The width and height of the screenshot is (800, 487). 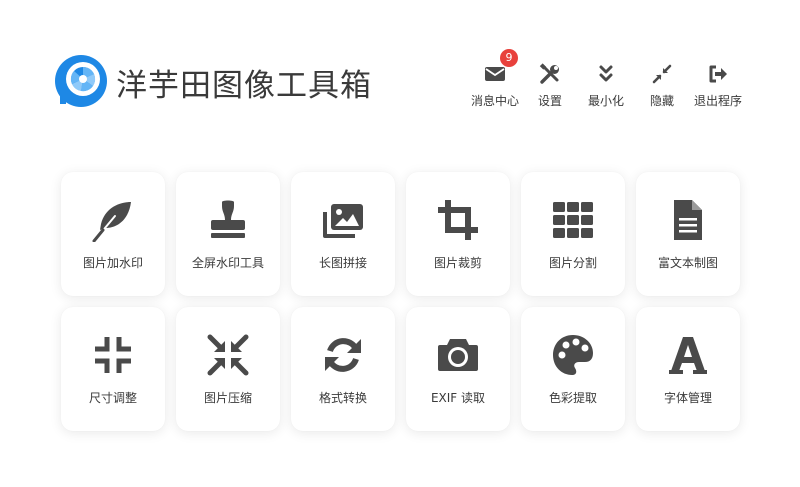 What do you see at coordinates (606, 73) in the screenshot?
I see `double-chevron-down-icon` at bounding box center [606, 73].